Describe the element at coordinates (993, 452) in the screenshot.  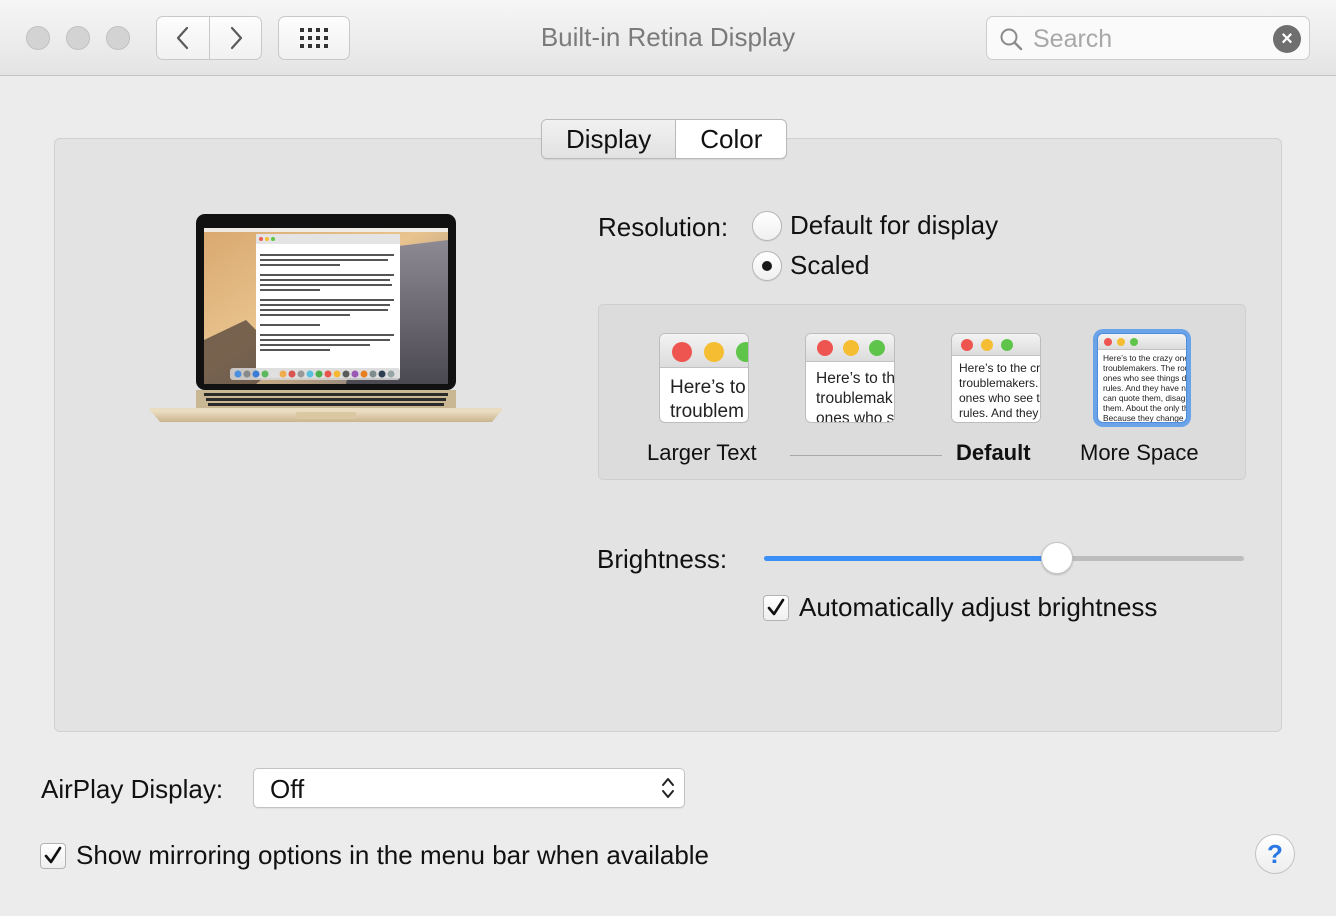
I see `default-caption: Default` at that location.